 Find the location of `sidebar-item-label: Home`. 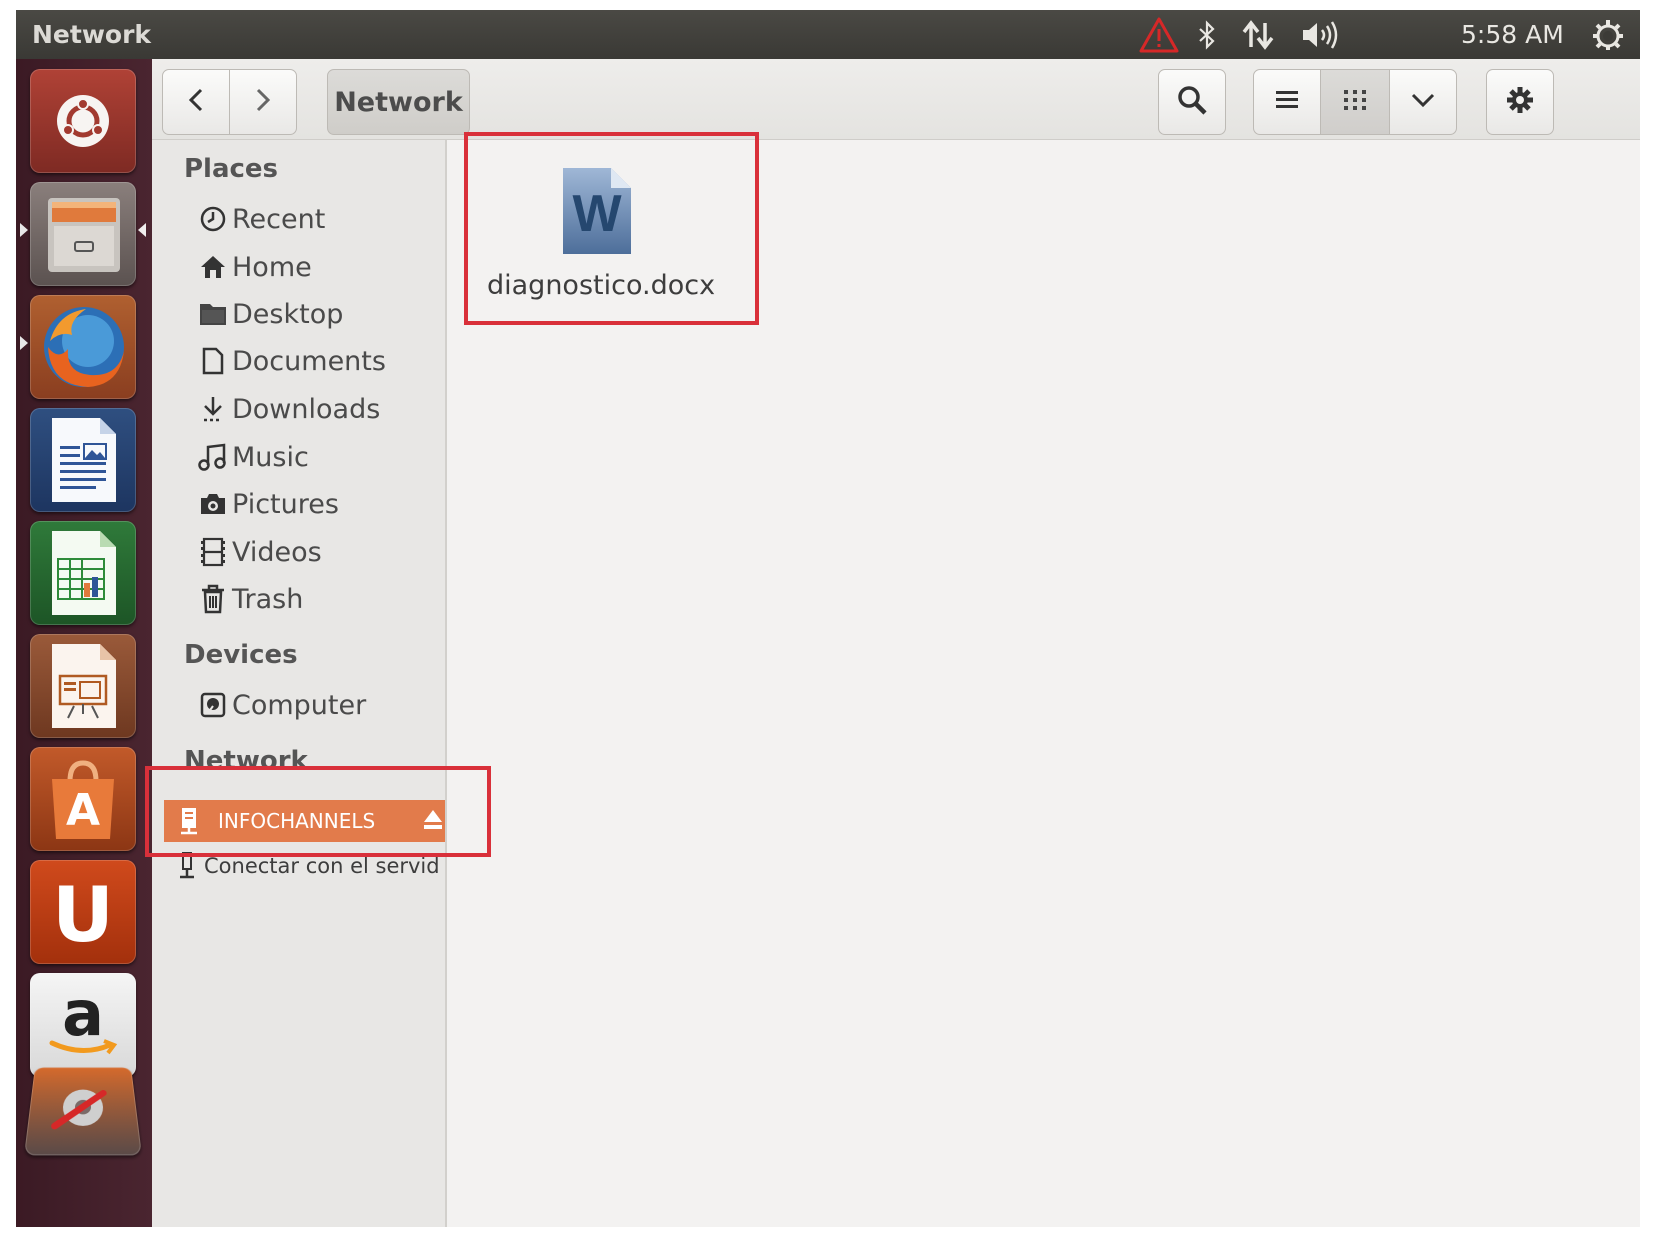

sidebar-item-label: Home is located at coordinates (272, 267).